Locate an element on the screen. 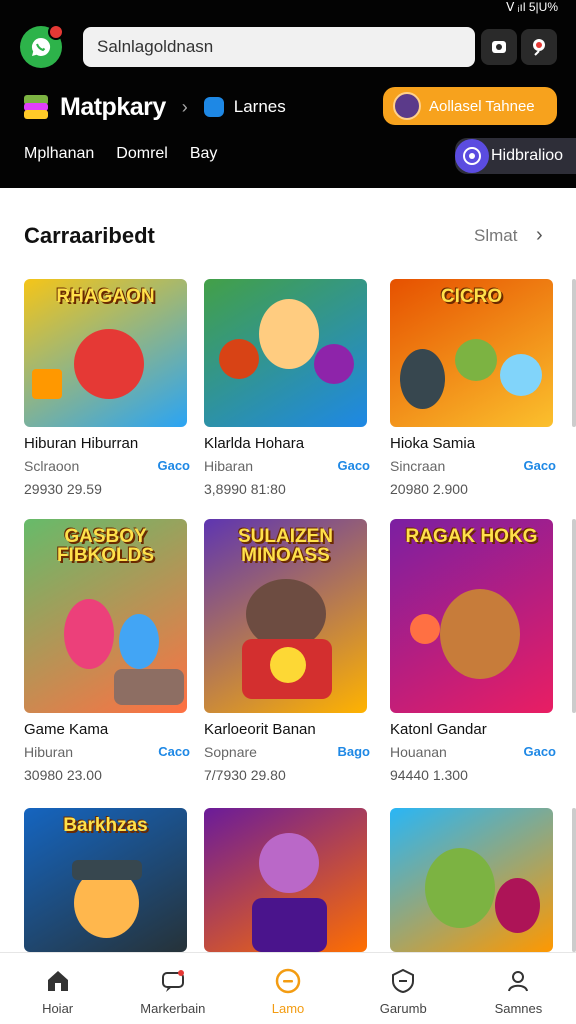 The image size is (576, 1024). camera-button is located at coordinates (499, 47).